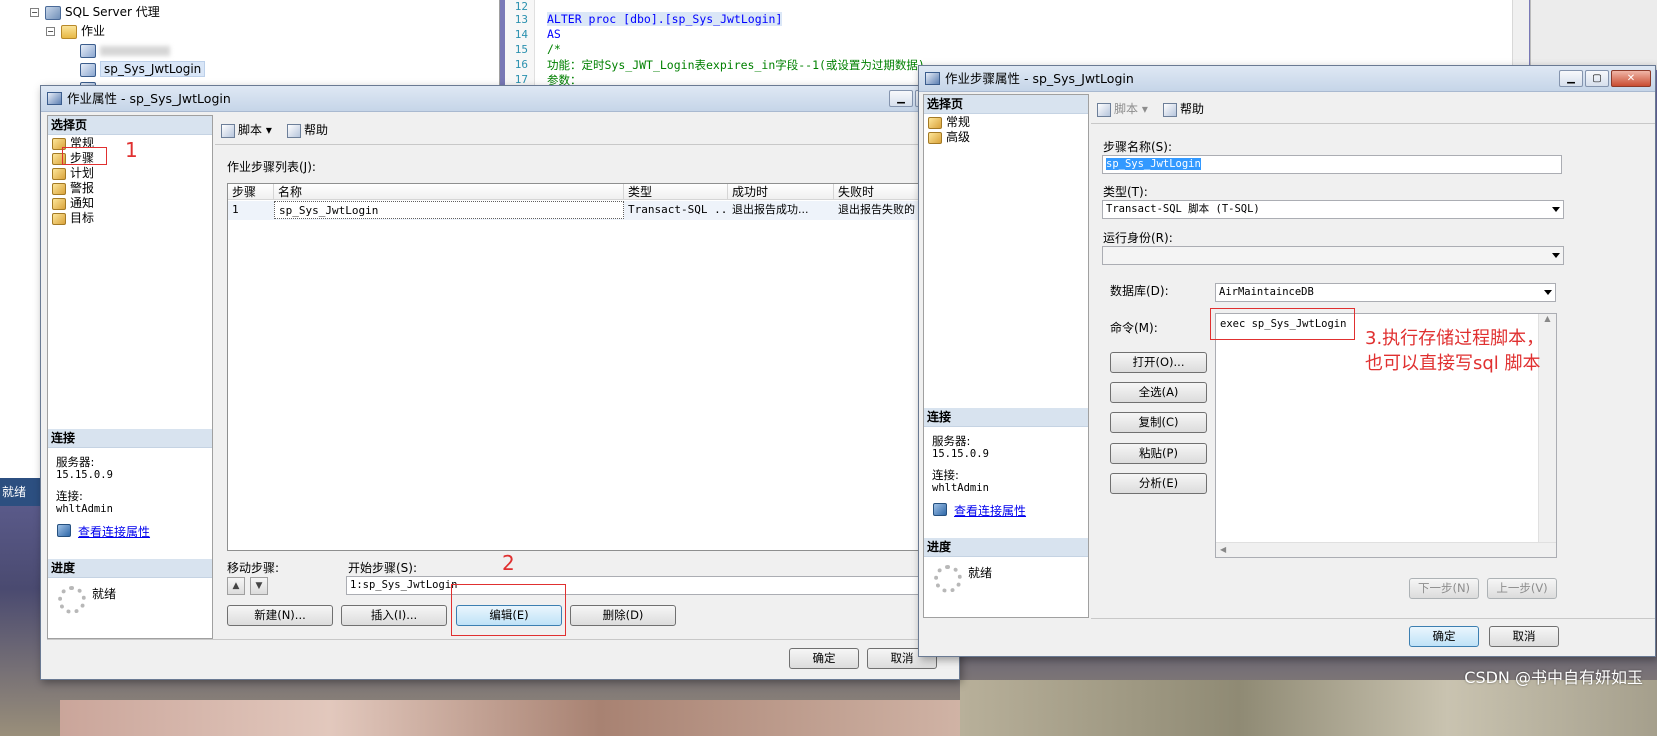  Describe the element at coordinates (236, 586) in the screenshot. I see `move-up-button: ▲` at that location.